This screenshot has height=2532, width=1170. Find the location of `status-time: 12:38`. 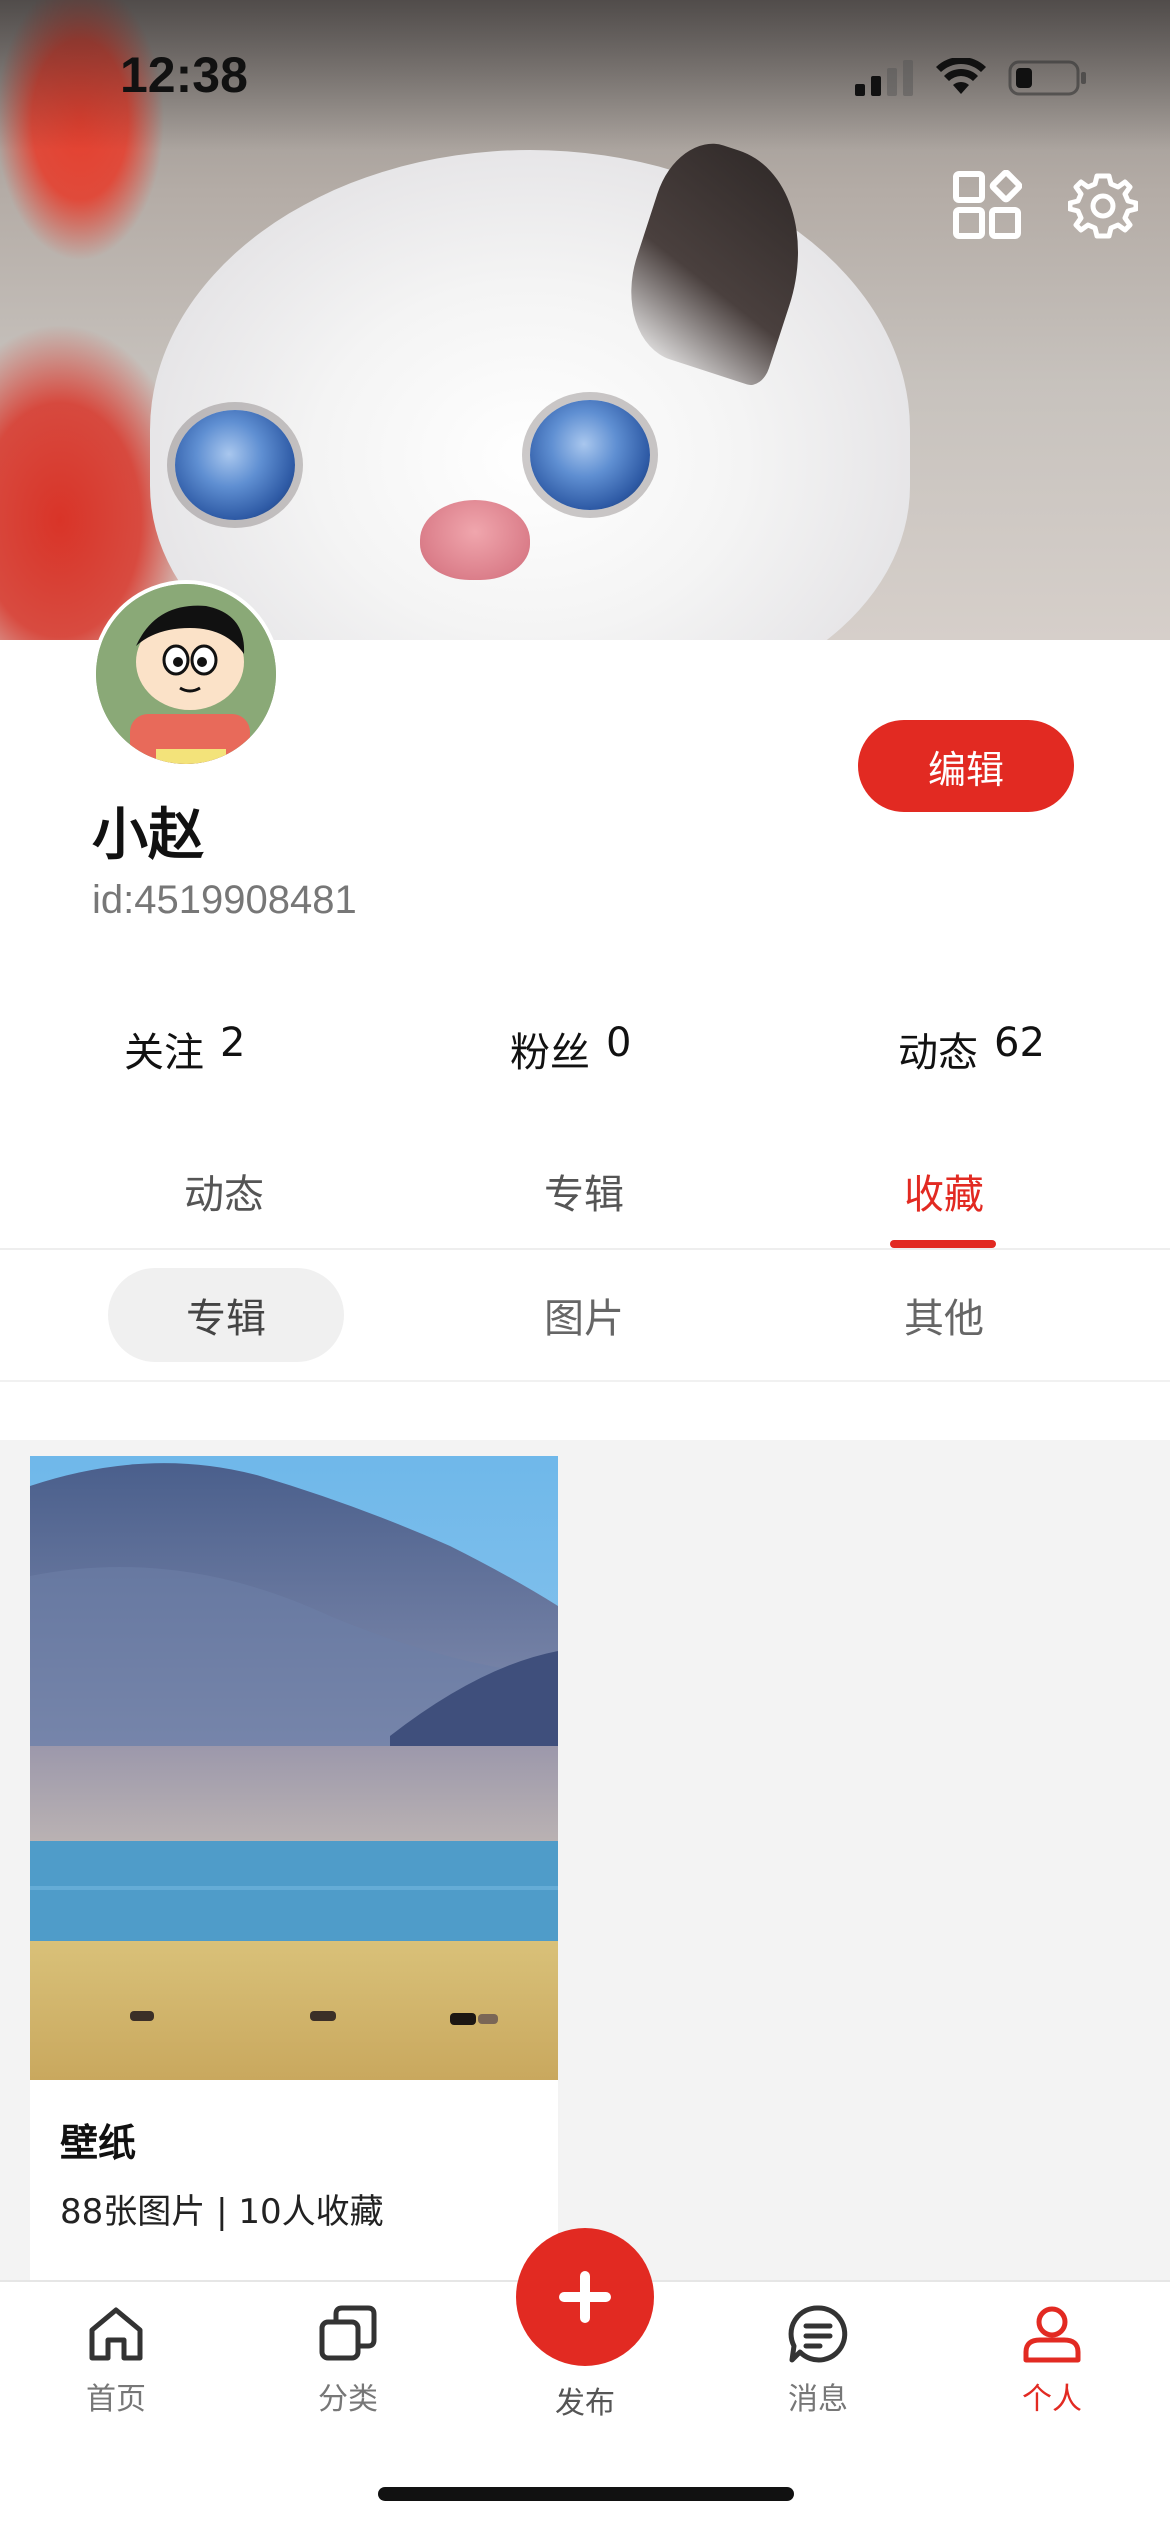

status-time: 12:38 is located at coordinates (184, 75).